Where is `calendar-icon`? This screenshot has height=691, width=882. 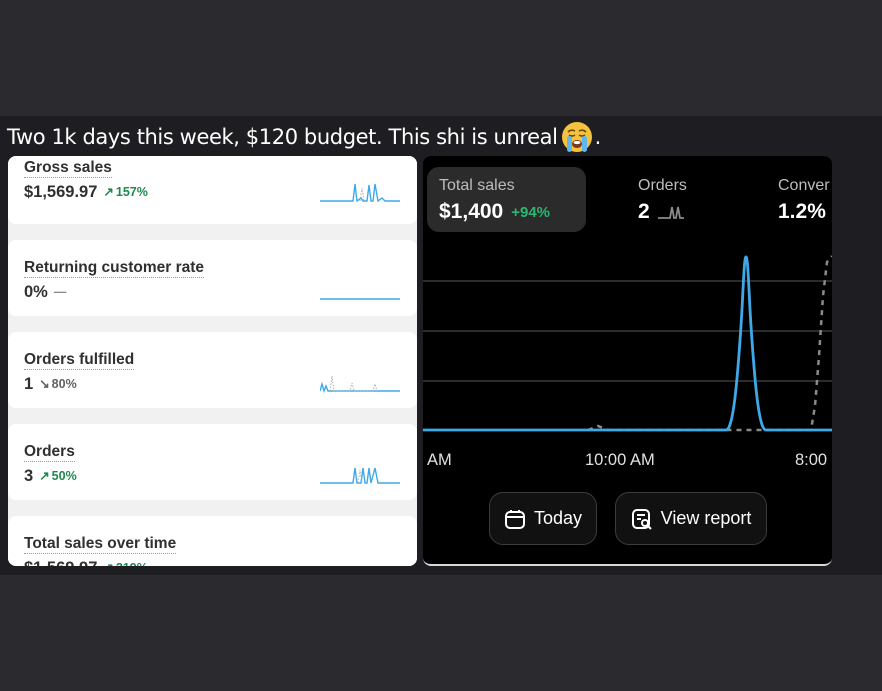 calendar-icon is located at coordinates (514, 519).